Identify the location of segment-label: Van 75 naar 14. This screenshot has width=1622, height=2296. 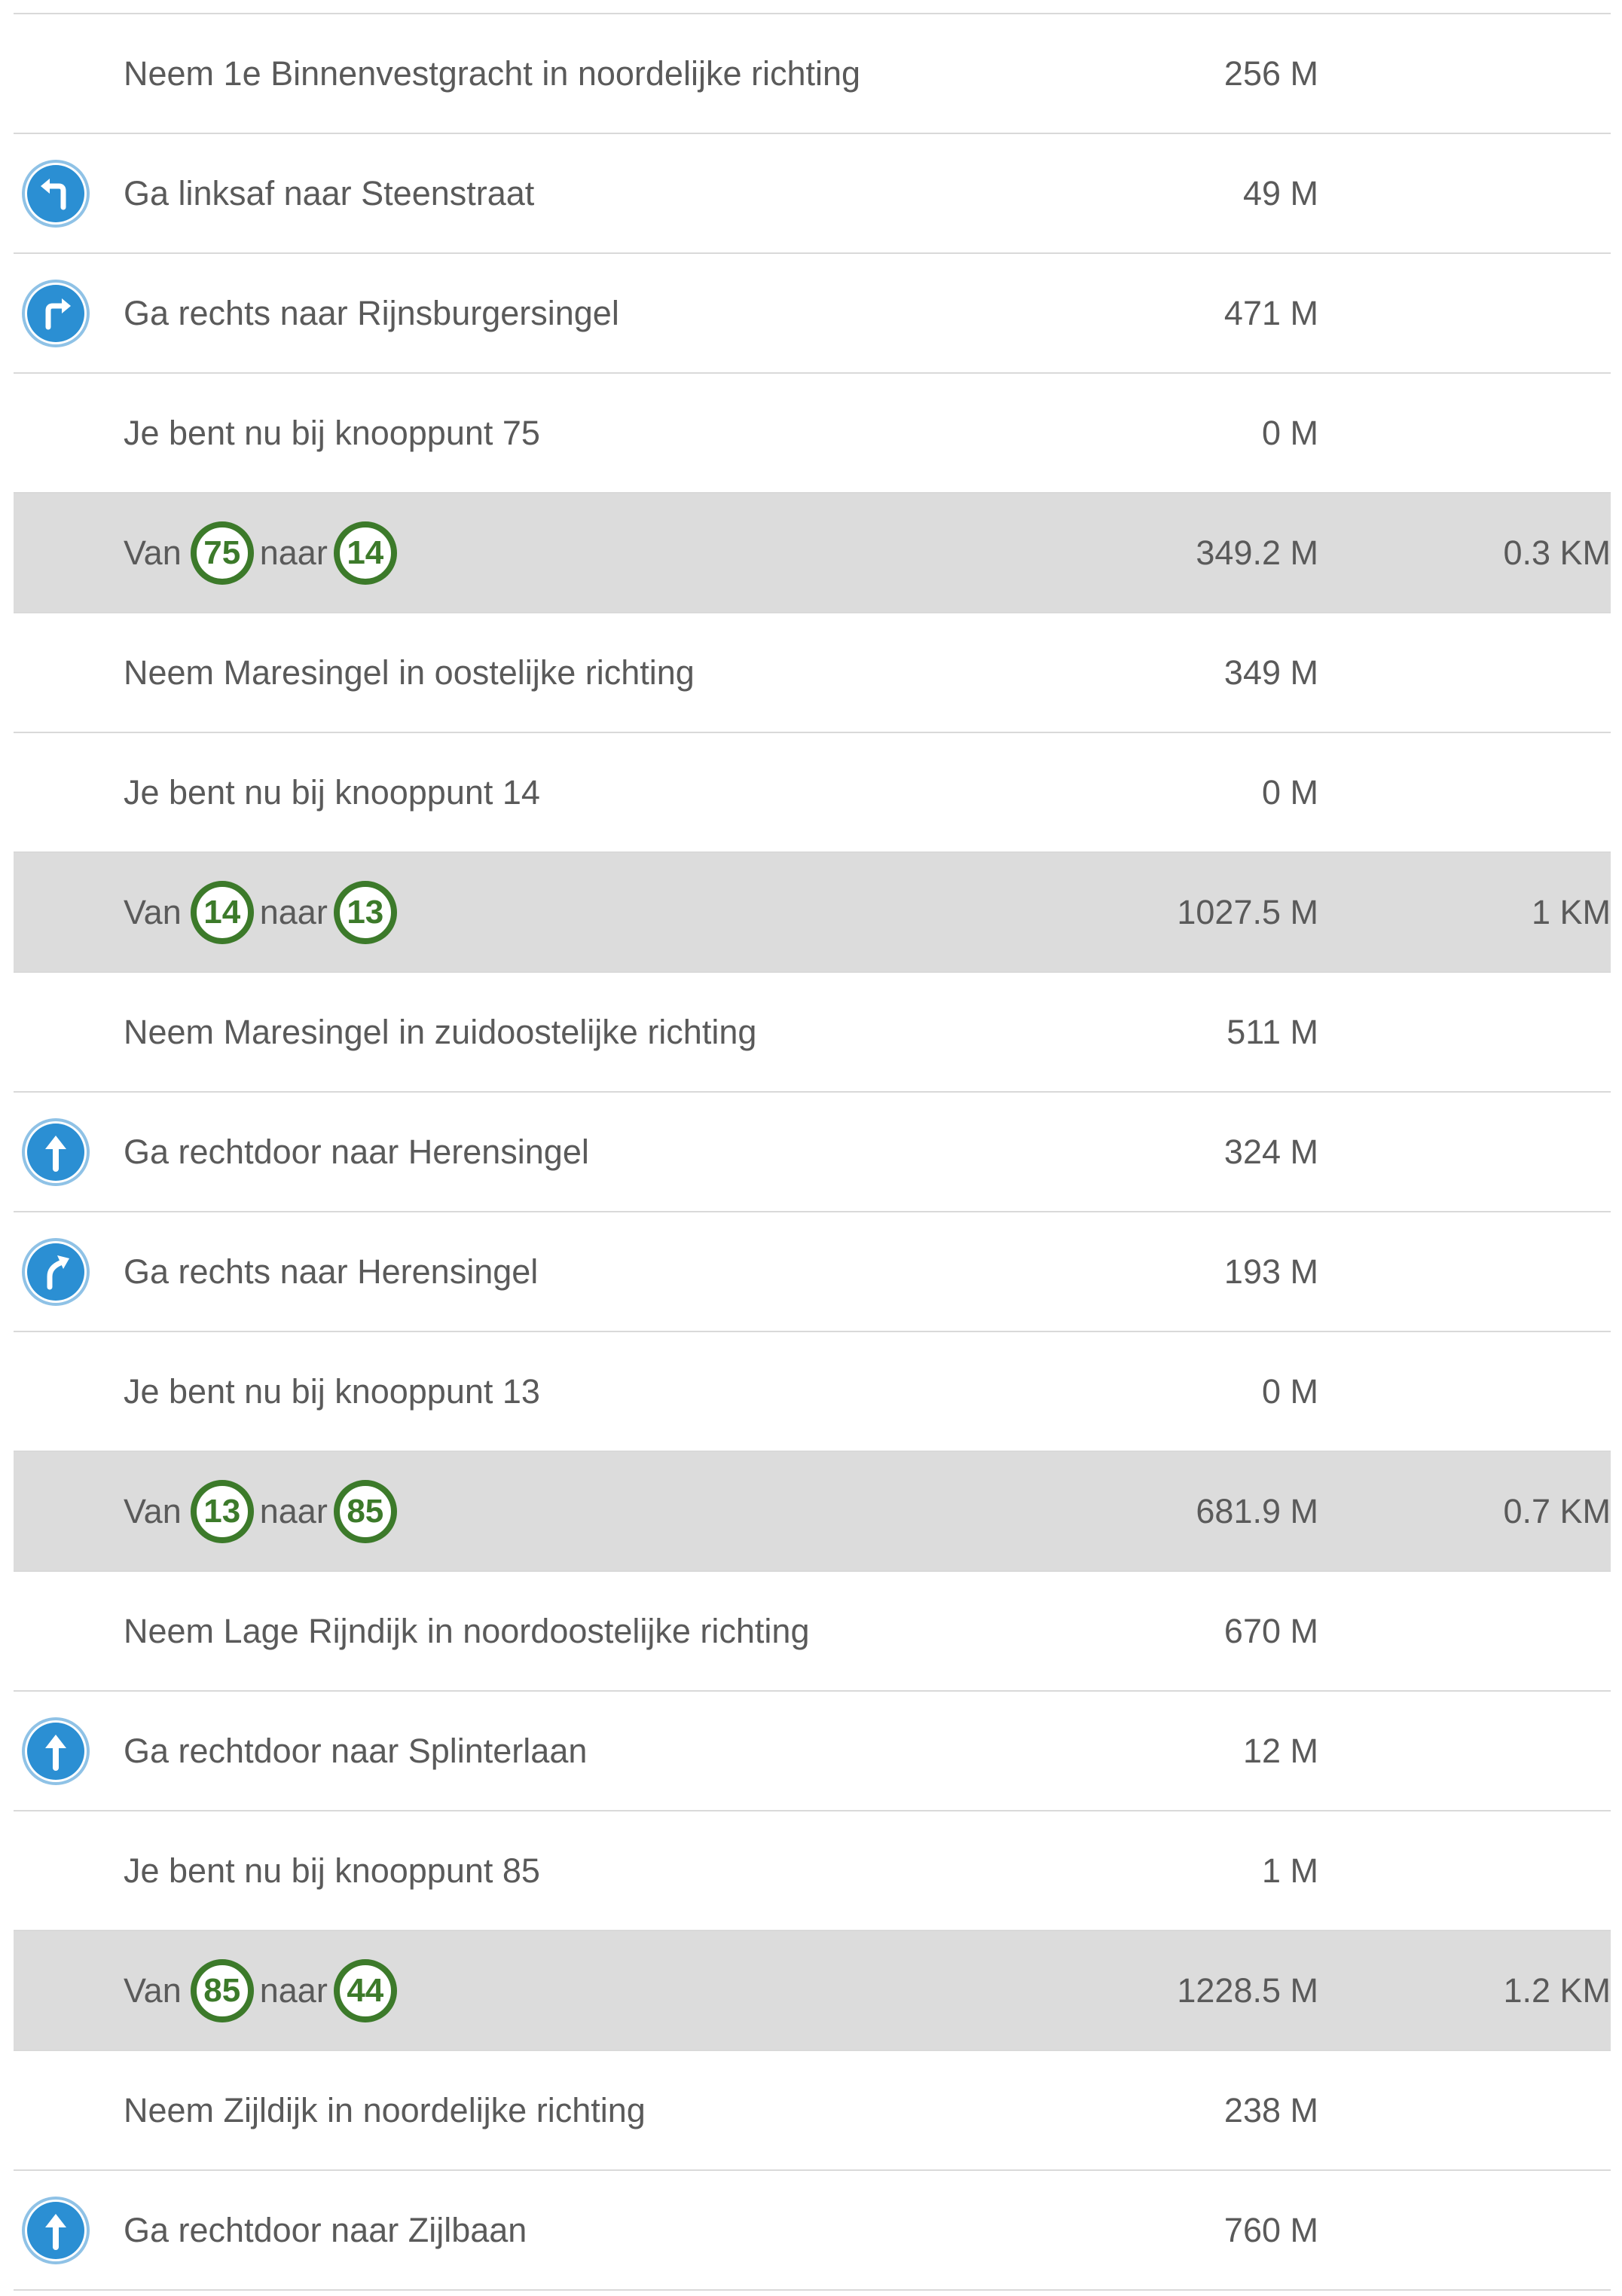
(263, 553).